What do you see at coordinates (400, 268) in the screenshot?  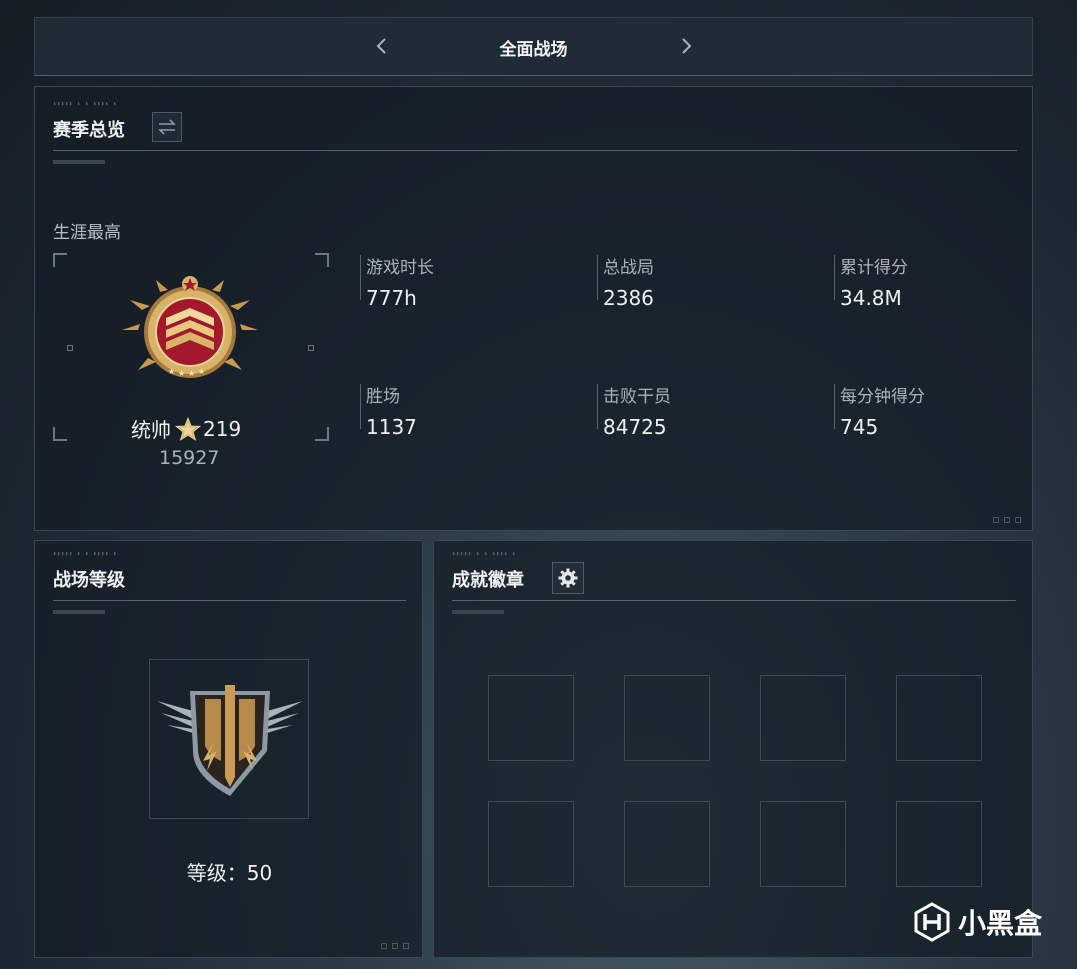 I see `stat-label-playtime: 游戏时长` at bounding box center [400, 268].